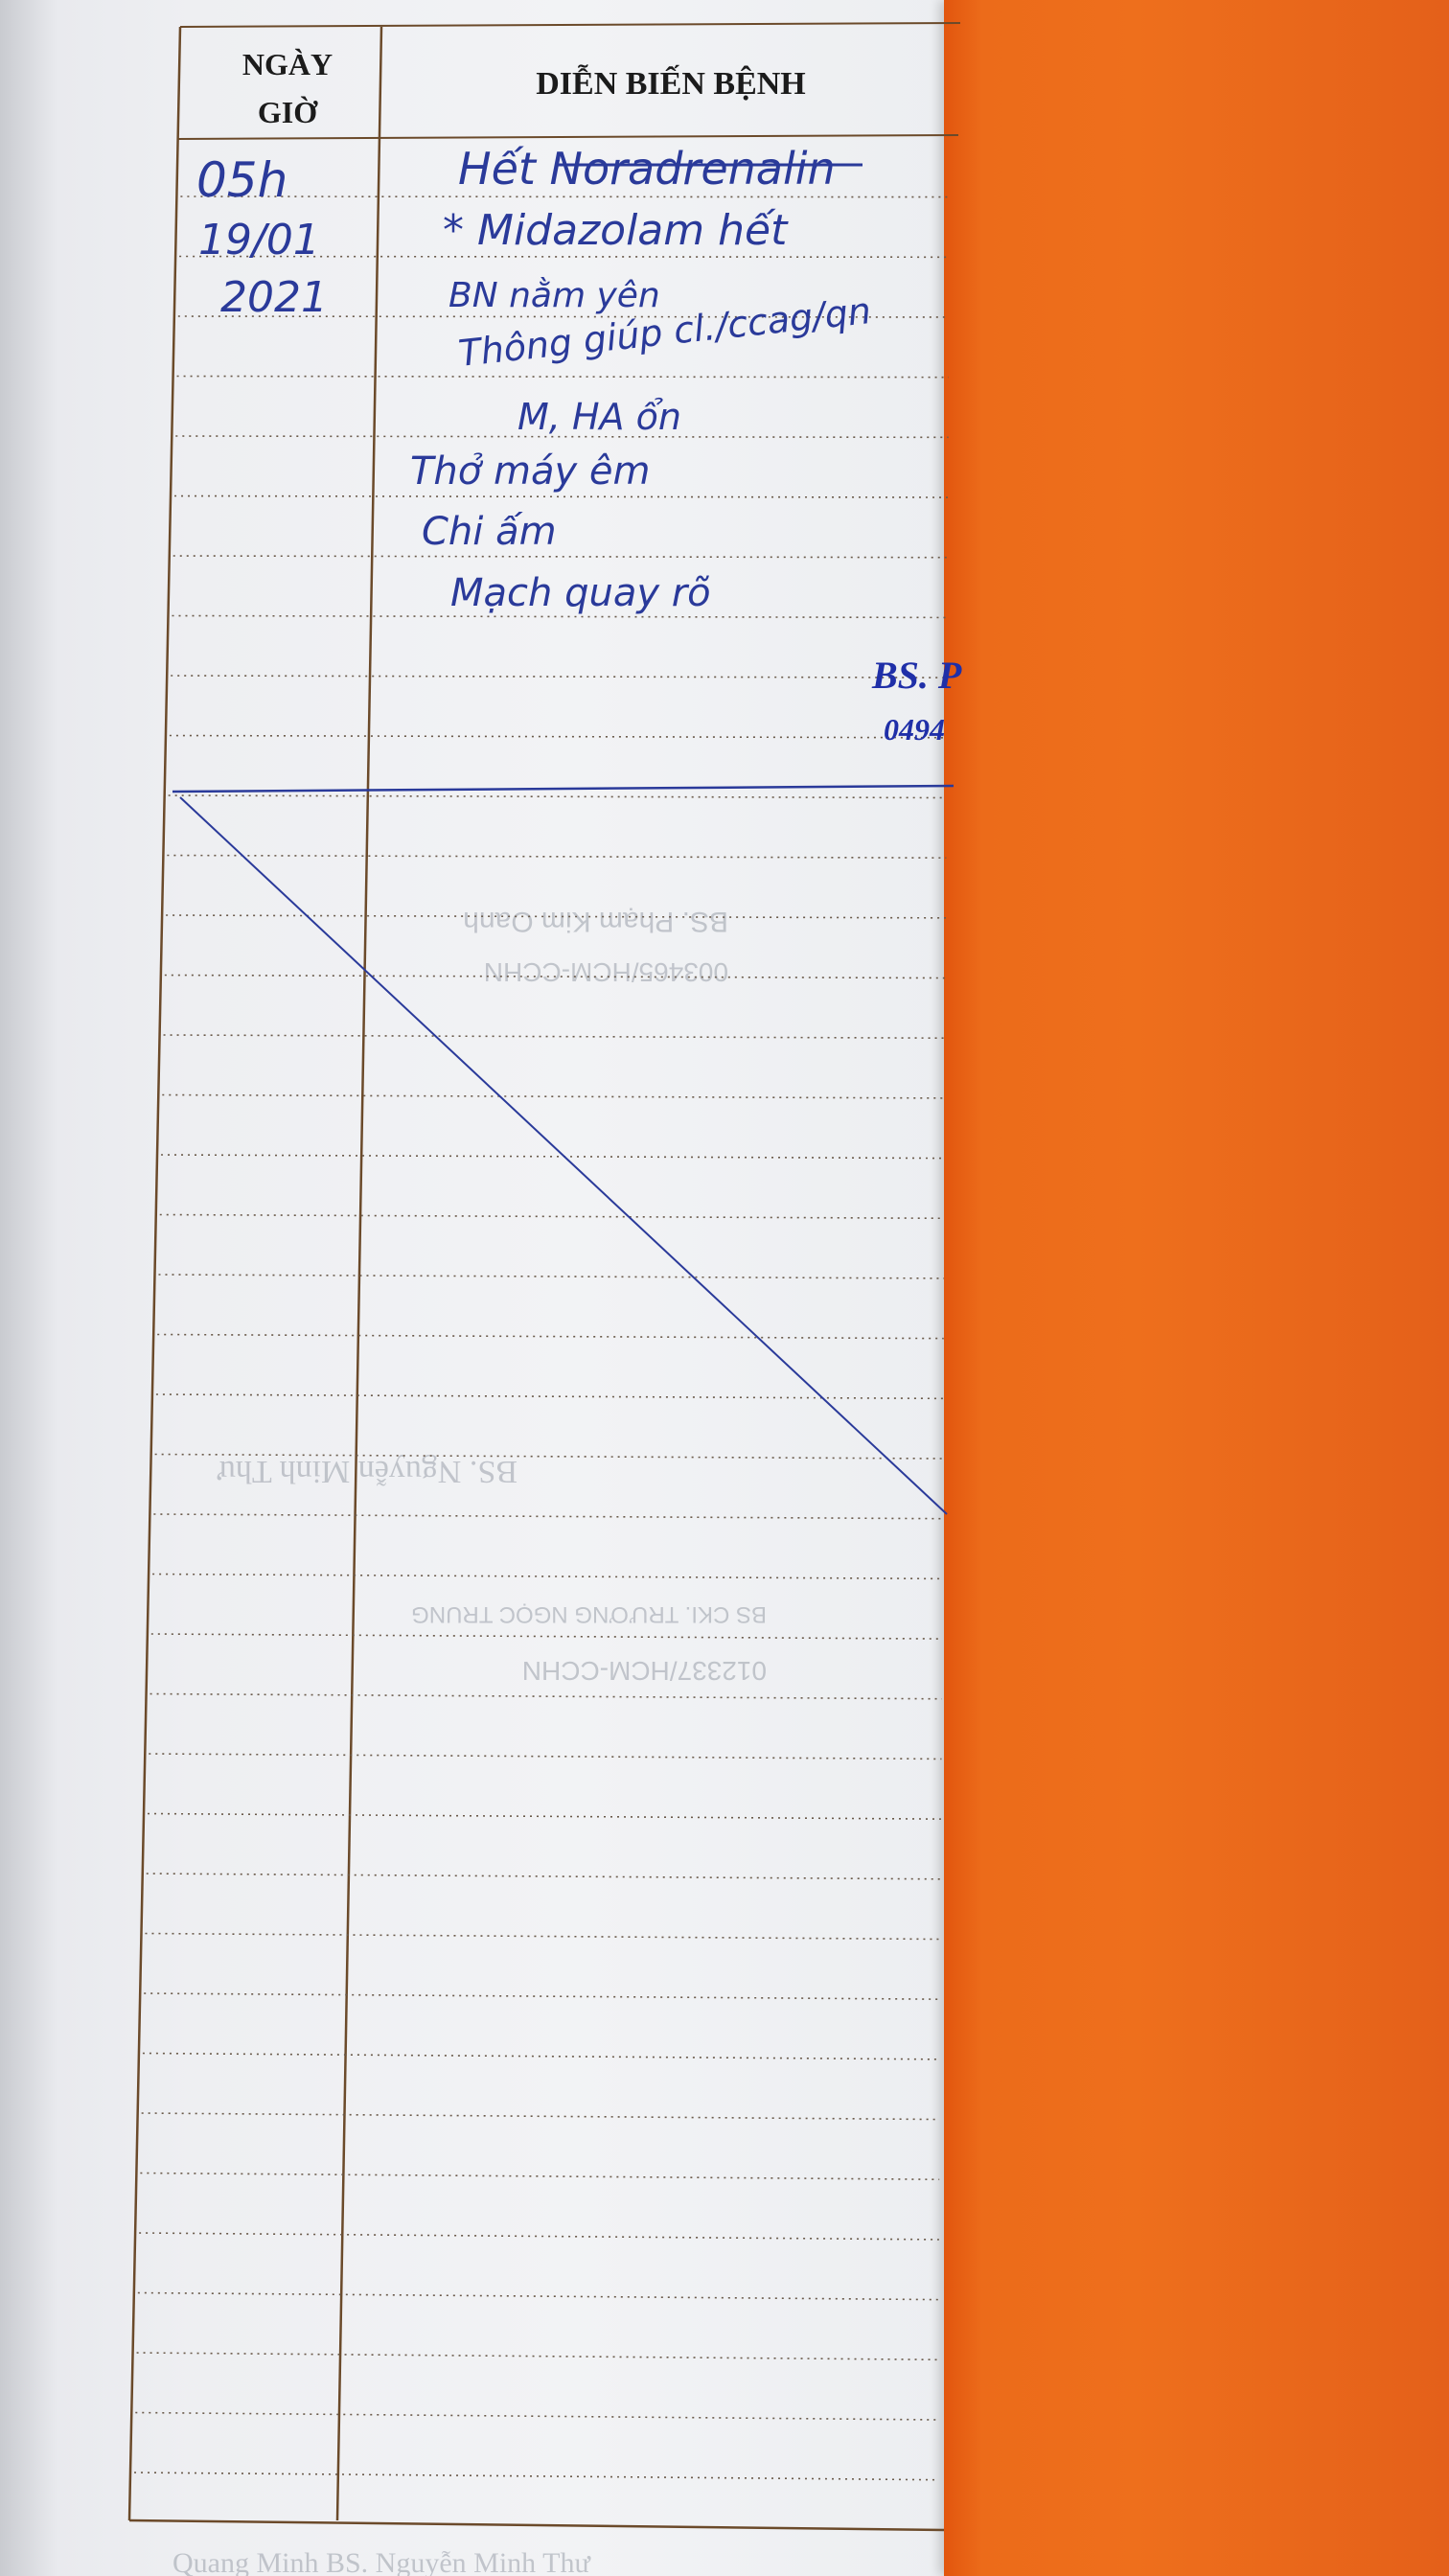  What do you see at coordinates (568, 137) in the screenshot?
I see `header-bottom-border` at bounding box center [568, 137].